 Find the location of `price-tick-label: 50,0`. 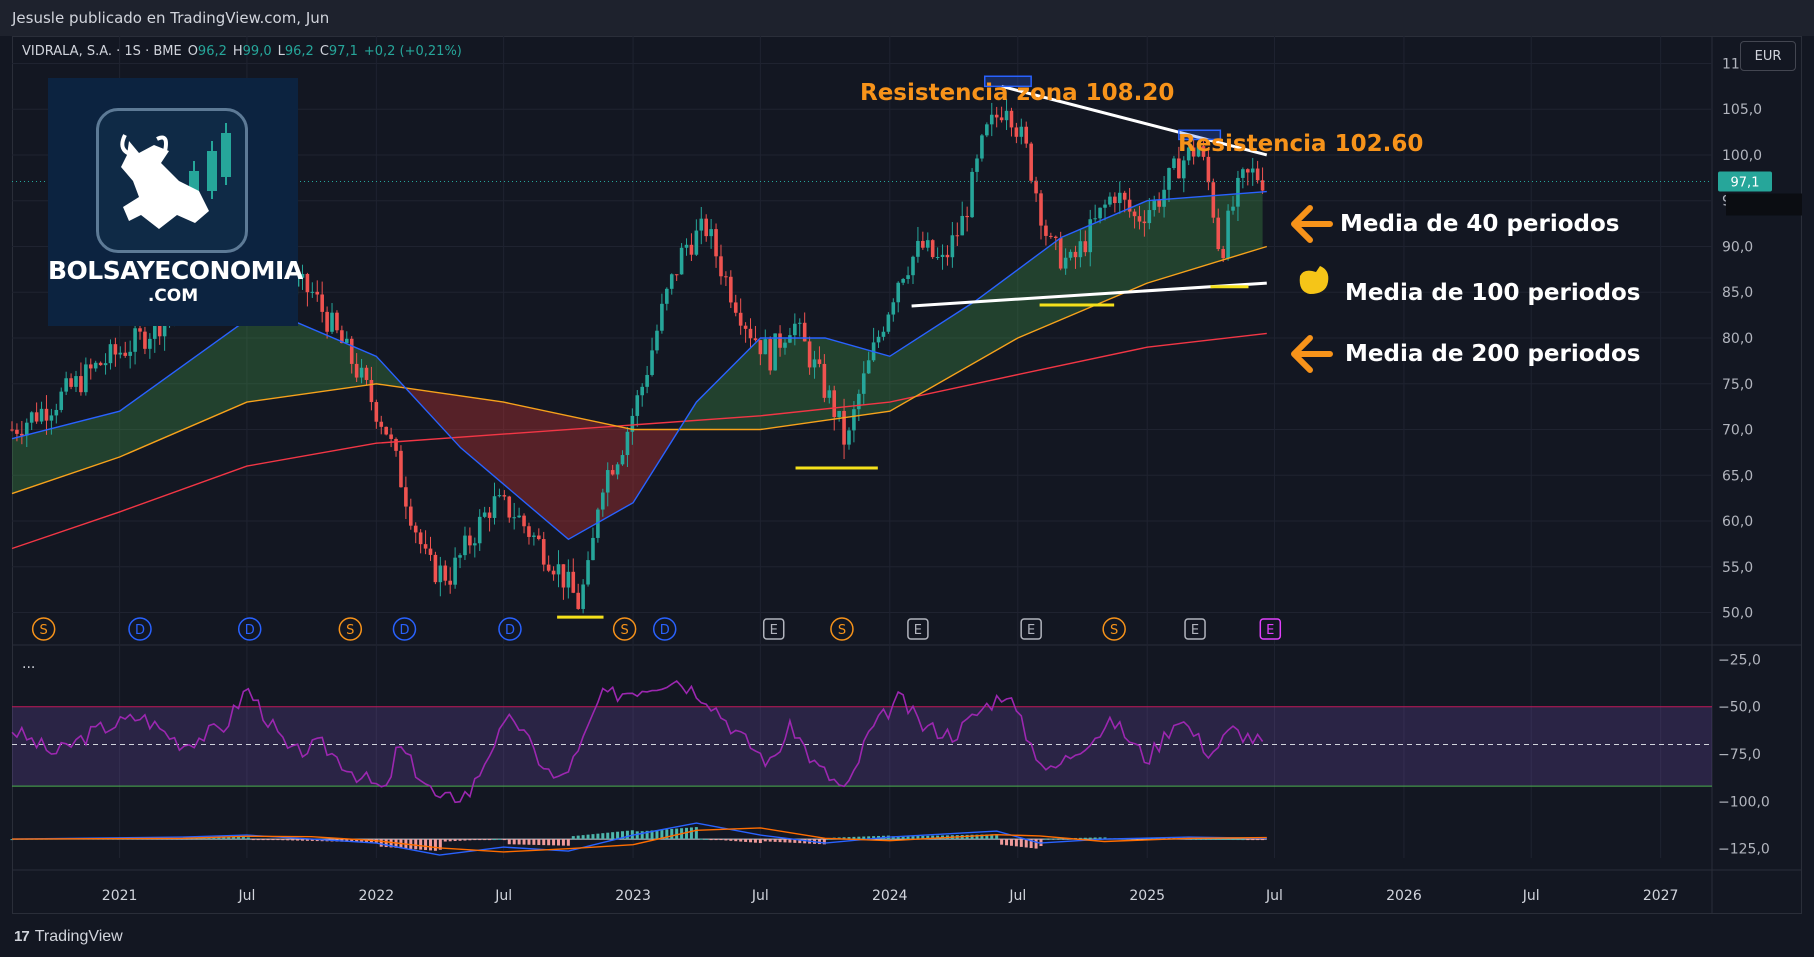

price-tick-label: 50,0 is located at coordinates (1737, 614).